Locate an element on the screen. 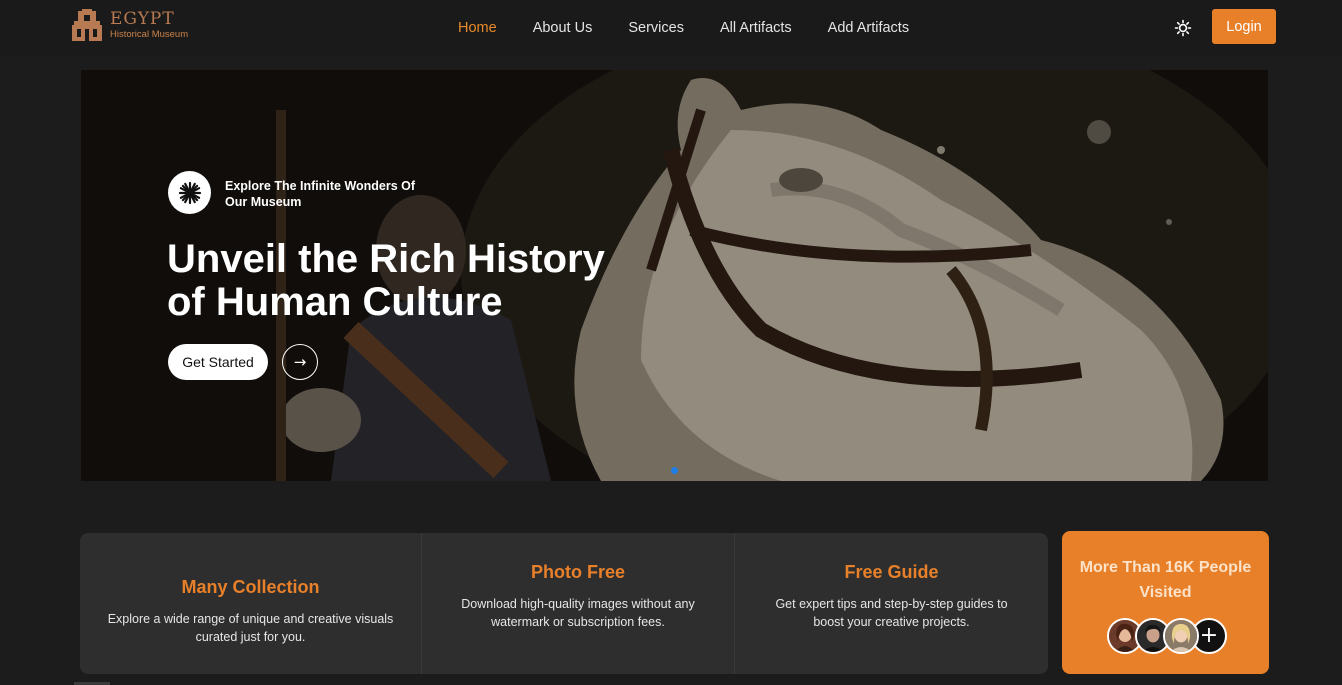 The height and width of the screenshot is (685, 1342). pyramid-logo-icon is located at coordinates (87, 25).